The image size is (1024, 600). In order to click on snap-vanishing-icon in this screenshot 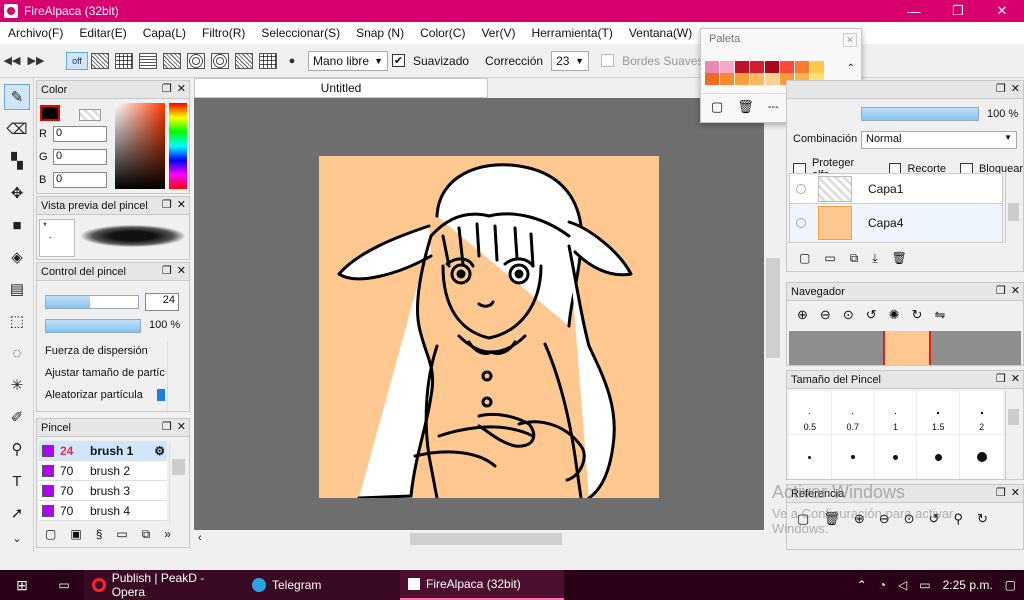, I will do `click(172, 60)`.